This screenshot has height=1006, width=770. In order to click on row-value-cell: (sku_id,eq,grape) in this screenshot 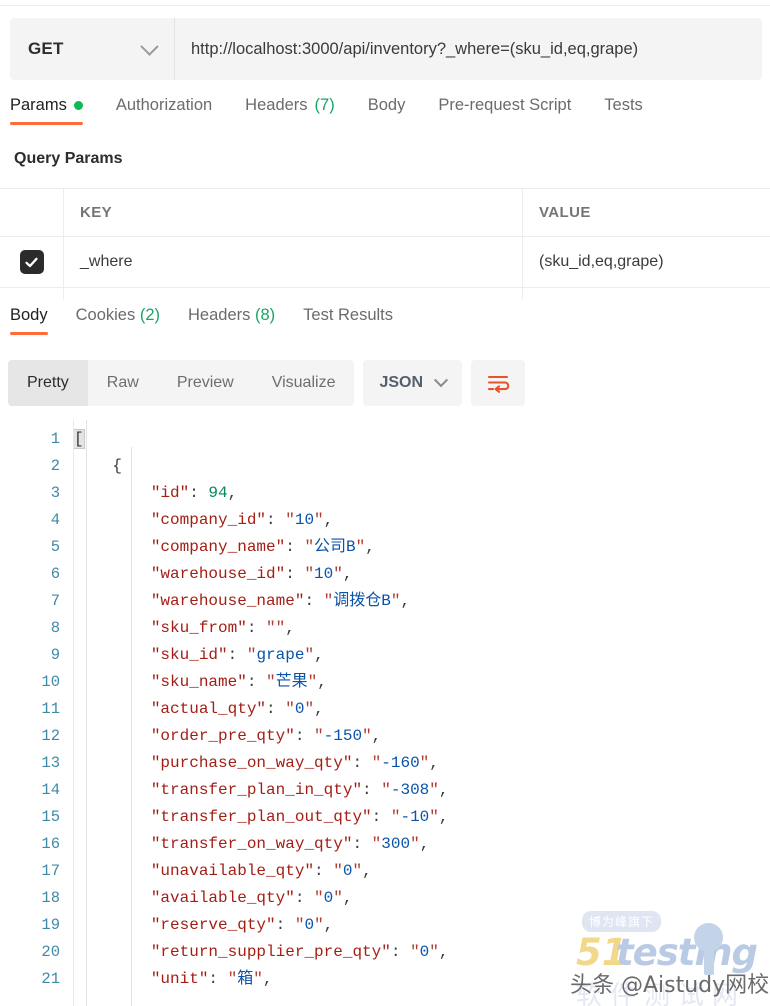, I will do `click(646, 262)`.